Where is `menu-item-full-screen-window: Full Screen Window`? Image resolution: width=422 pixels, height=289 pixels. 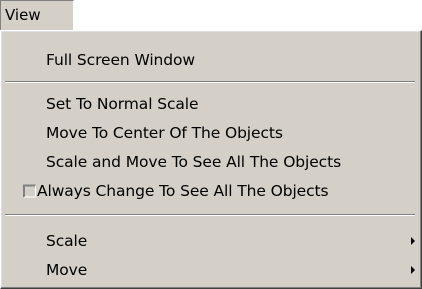
menu-item-full-screen-window: Full Screen Window is located at coordinates (211, 59).